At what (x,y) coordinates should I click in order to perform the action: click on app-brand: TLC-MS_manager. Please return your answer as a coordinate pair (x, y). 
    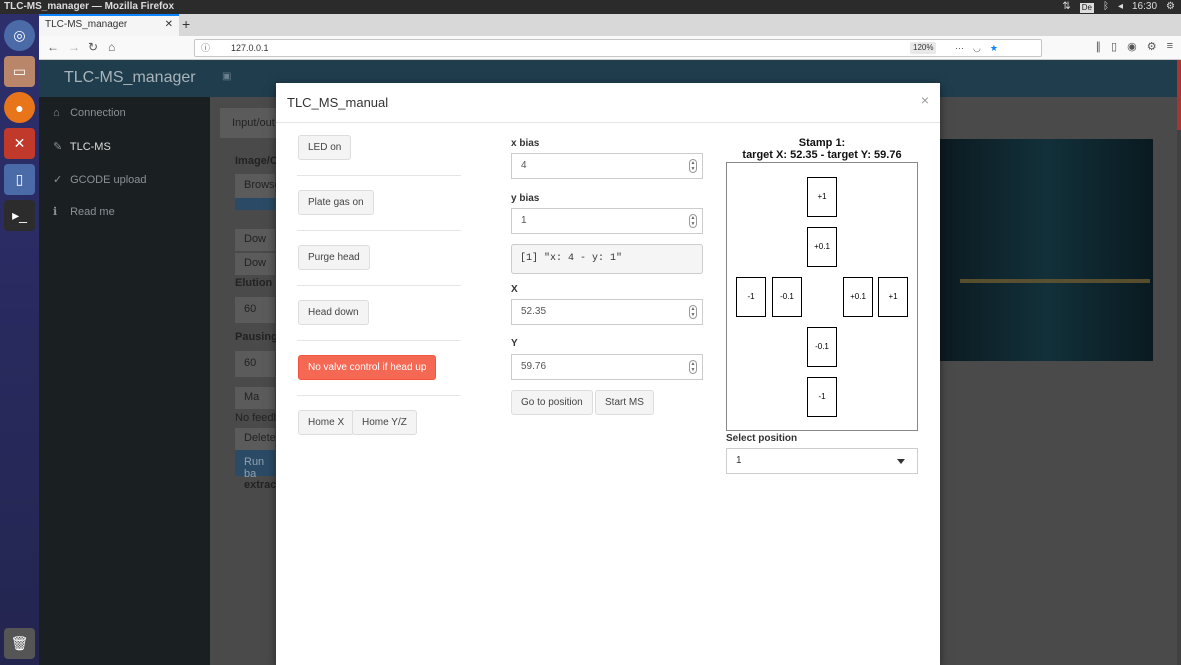
    Looking at the image, I should click on (130, 78).